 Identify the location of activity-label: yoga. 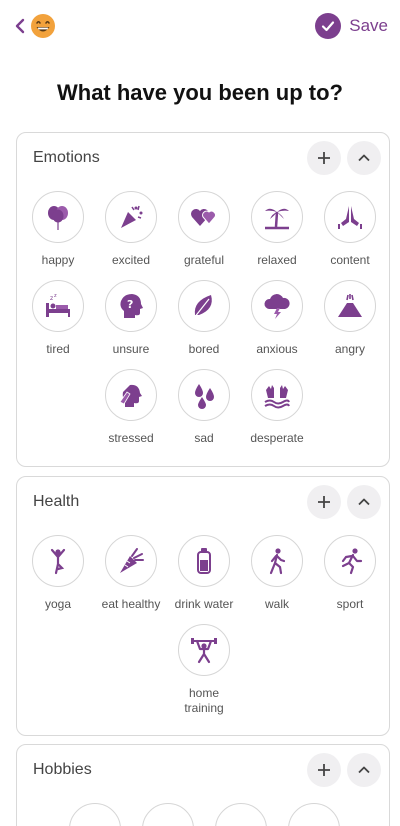
(58, 604).